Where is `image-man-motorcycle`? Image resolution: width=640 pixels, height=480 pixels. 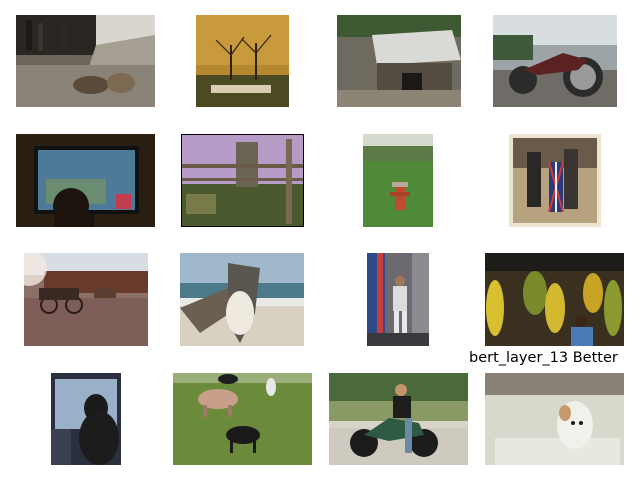
image-man-motorcycle is located at coordinates (398, 419).